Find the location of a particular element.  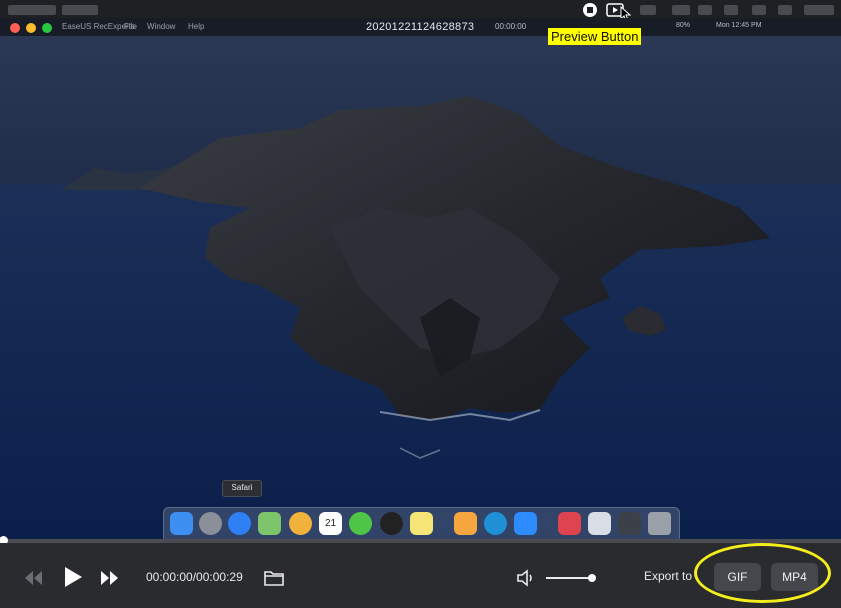

recording-timer: 00:00:00 is located at coordinates (511, 26).